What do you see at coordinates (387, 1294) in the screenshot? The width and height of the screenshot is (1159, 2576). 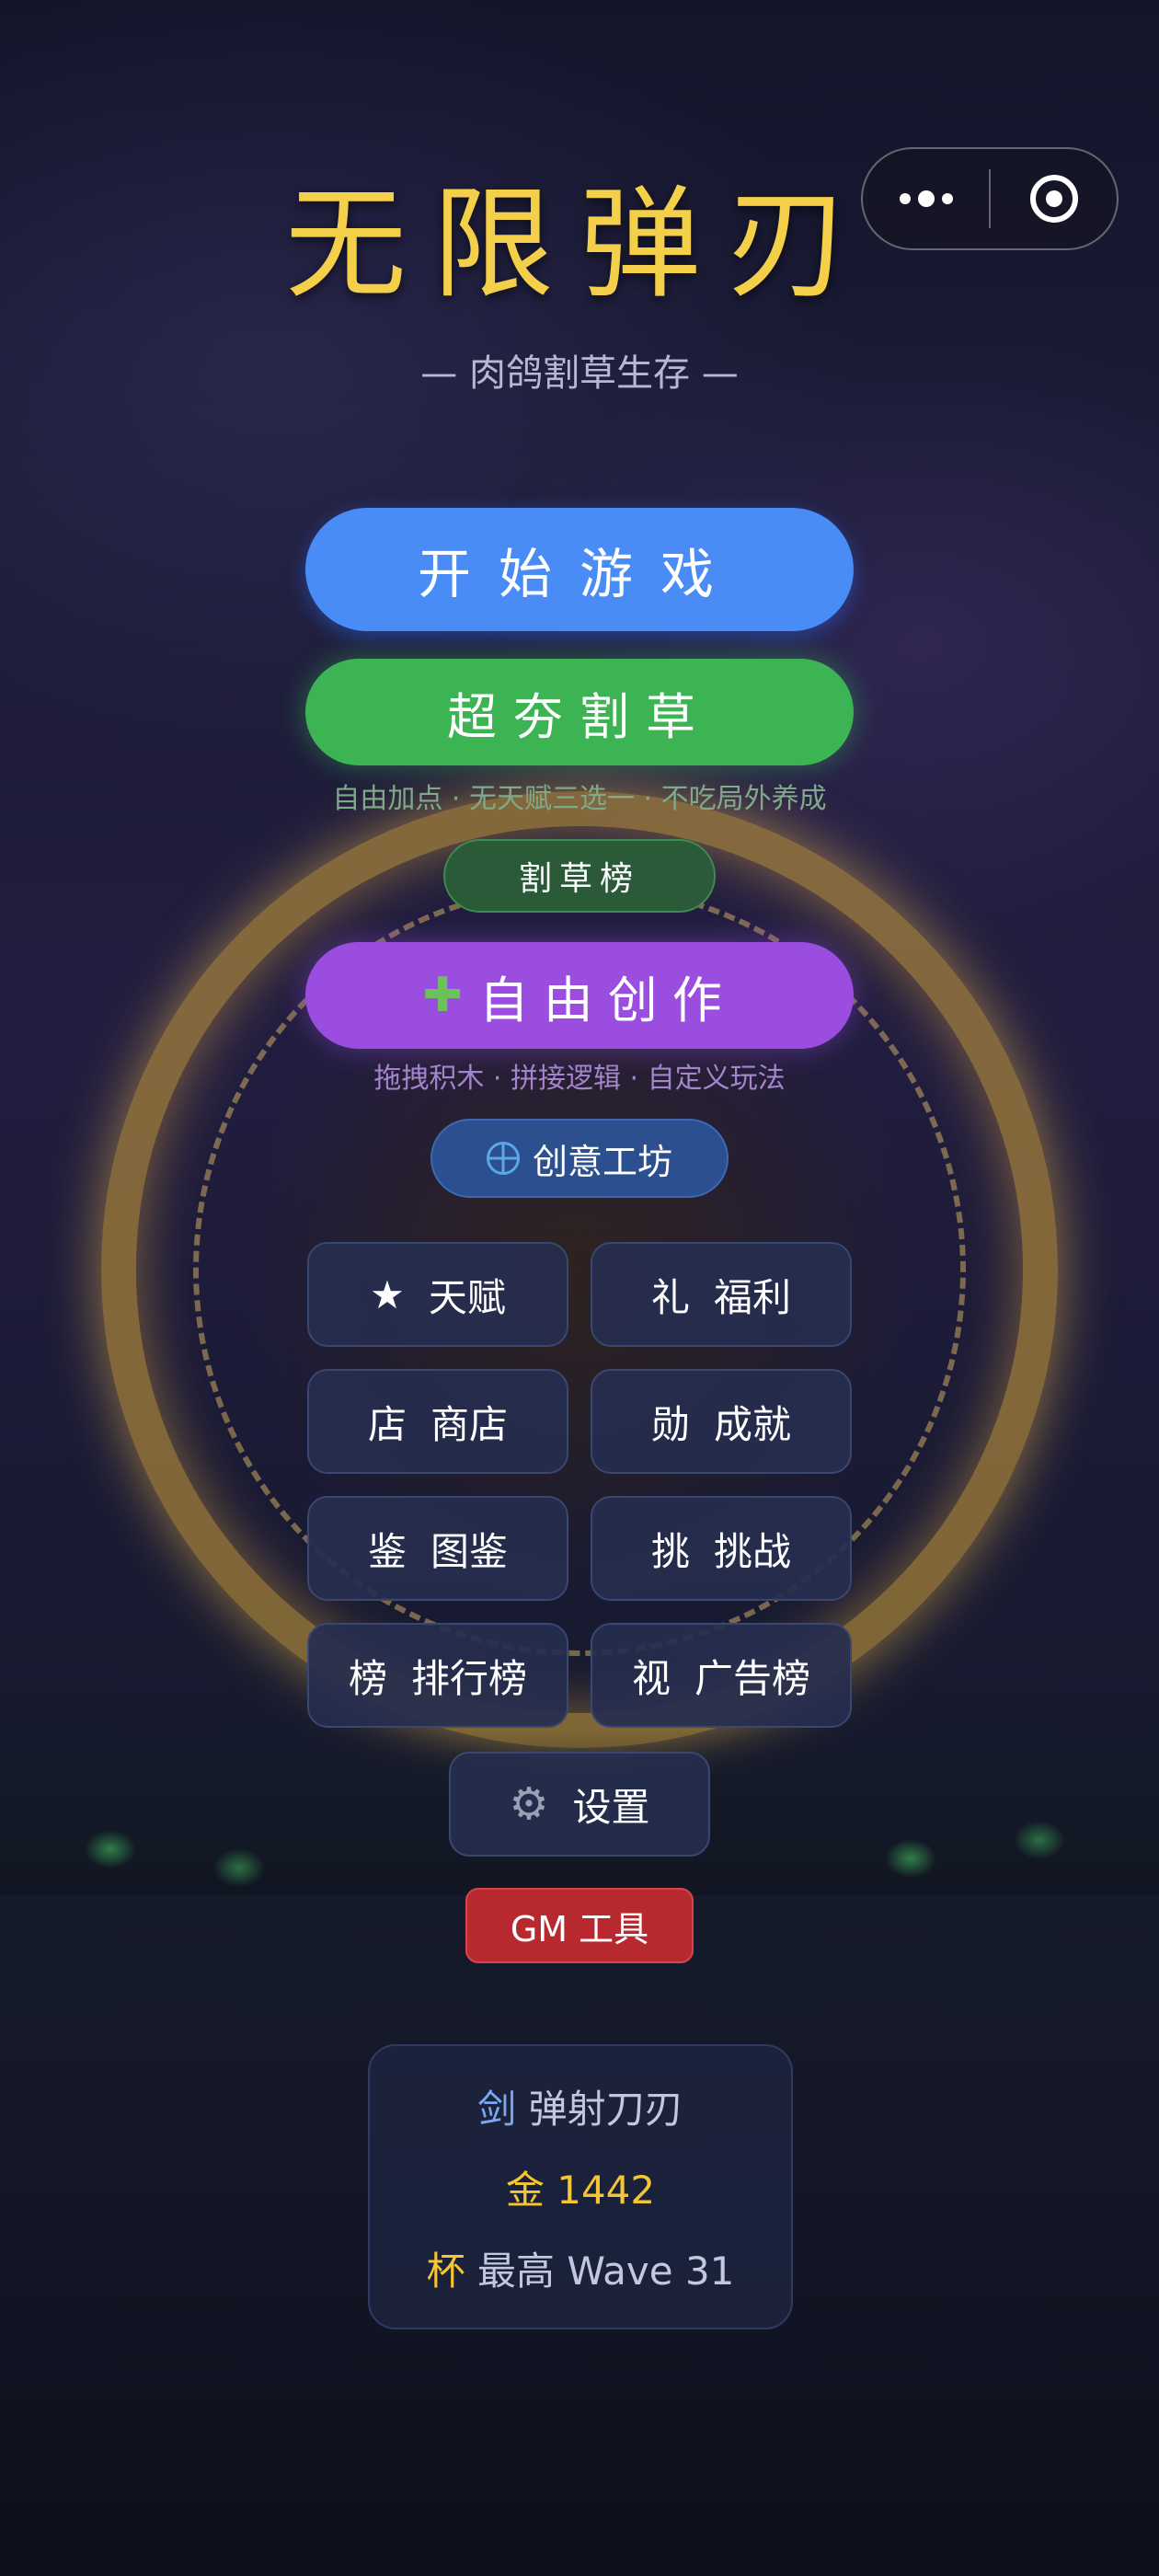 I see `star-icon: ★` at bounding box center [387, 1294].